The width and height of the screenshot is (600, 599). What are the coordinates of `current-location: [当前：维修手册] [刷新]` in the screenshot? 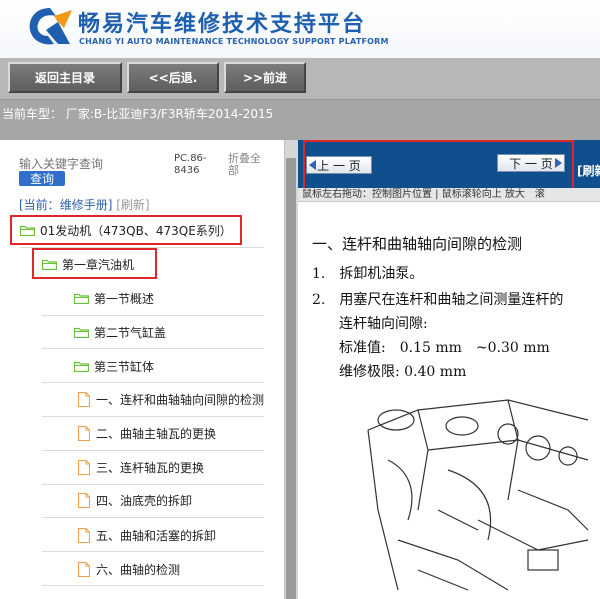 It's located at (84, 205).